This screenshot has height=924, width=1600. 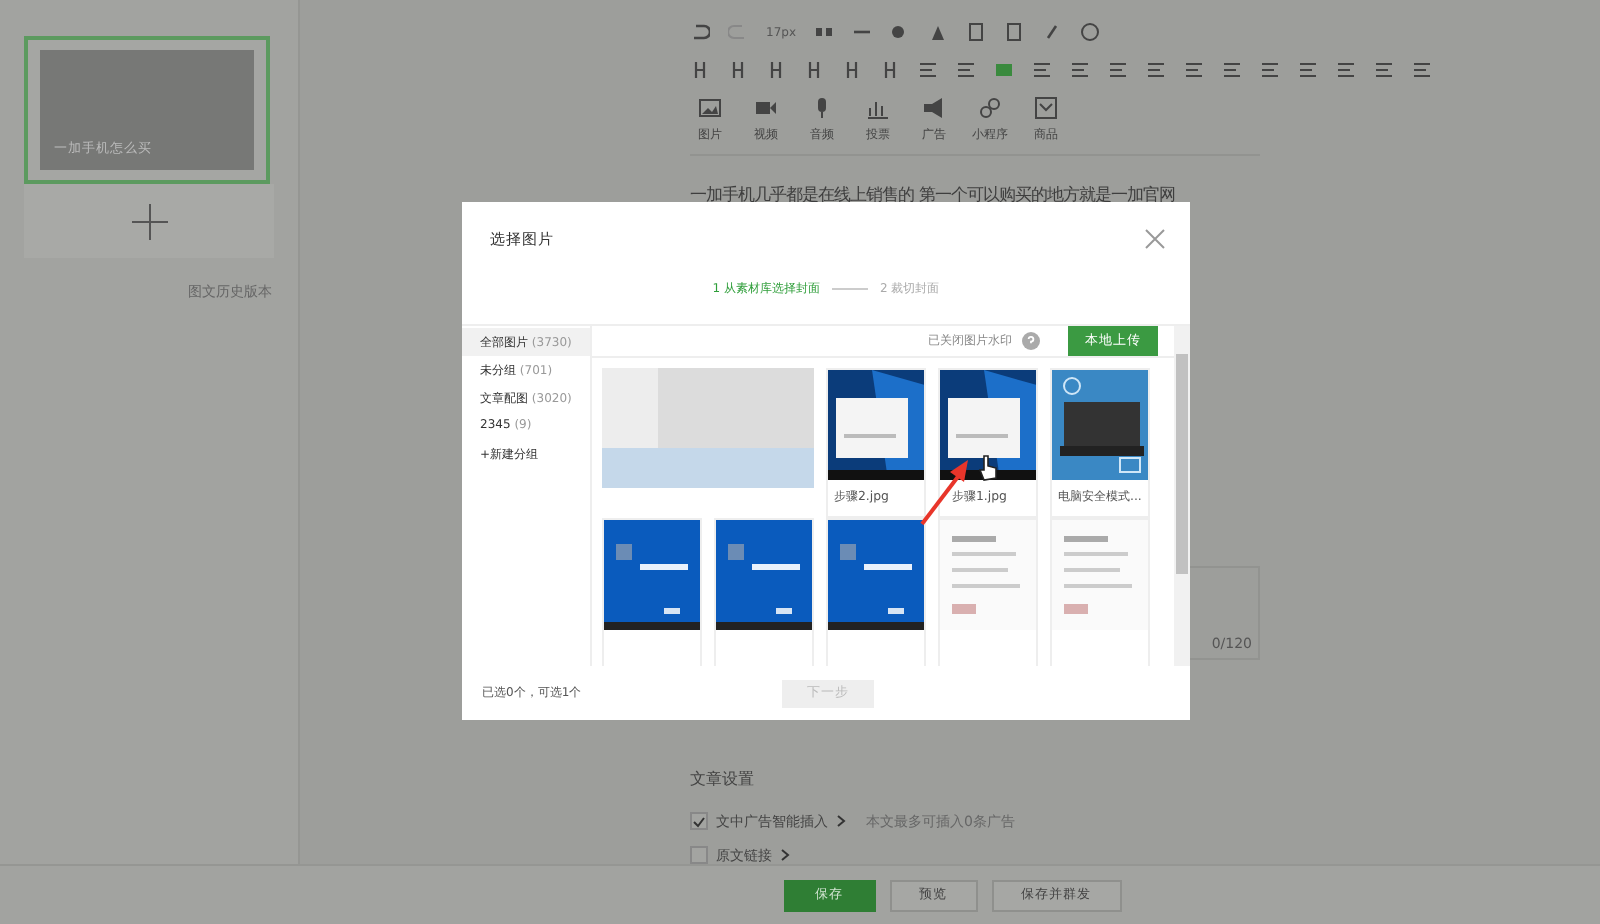 I want to click on article-text: 一加手机几乎都是在线上销售的 第一个可以购买的地方就是一加官网, so click(x=934, y=195).